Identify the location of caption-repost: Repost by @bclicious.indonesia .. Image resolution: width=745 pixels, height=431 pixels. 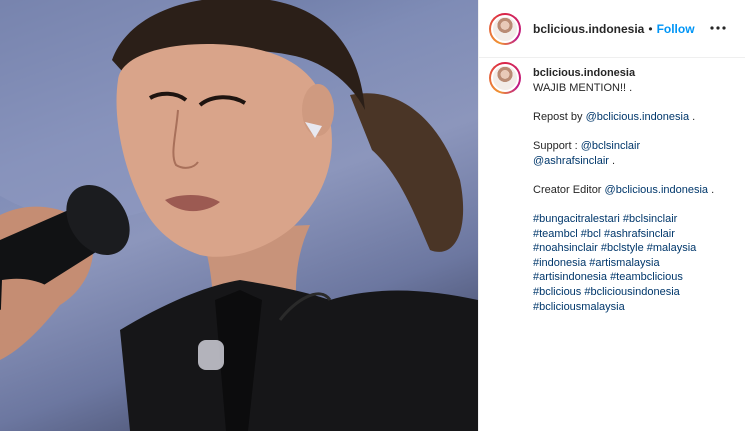
(614, 116).